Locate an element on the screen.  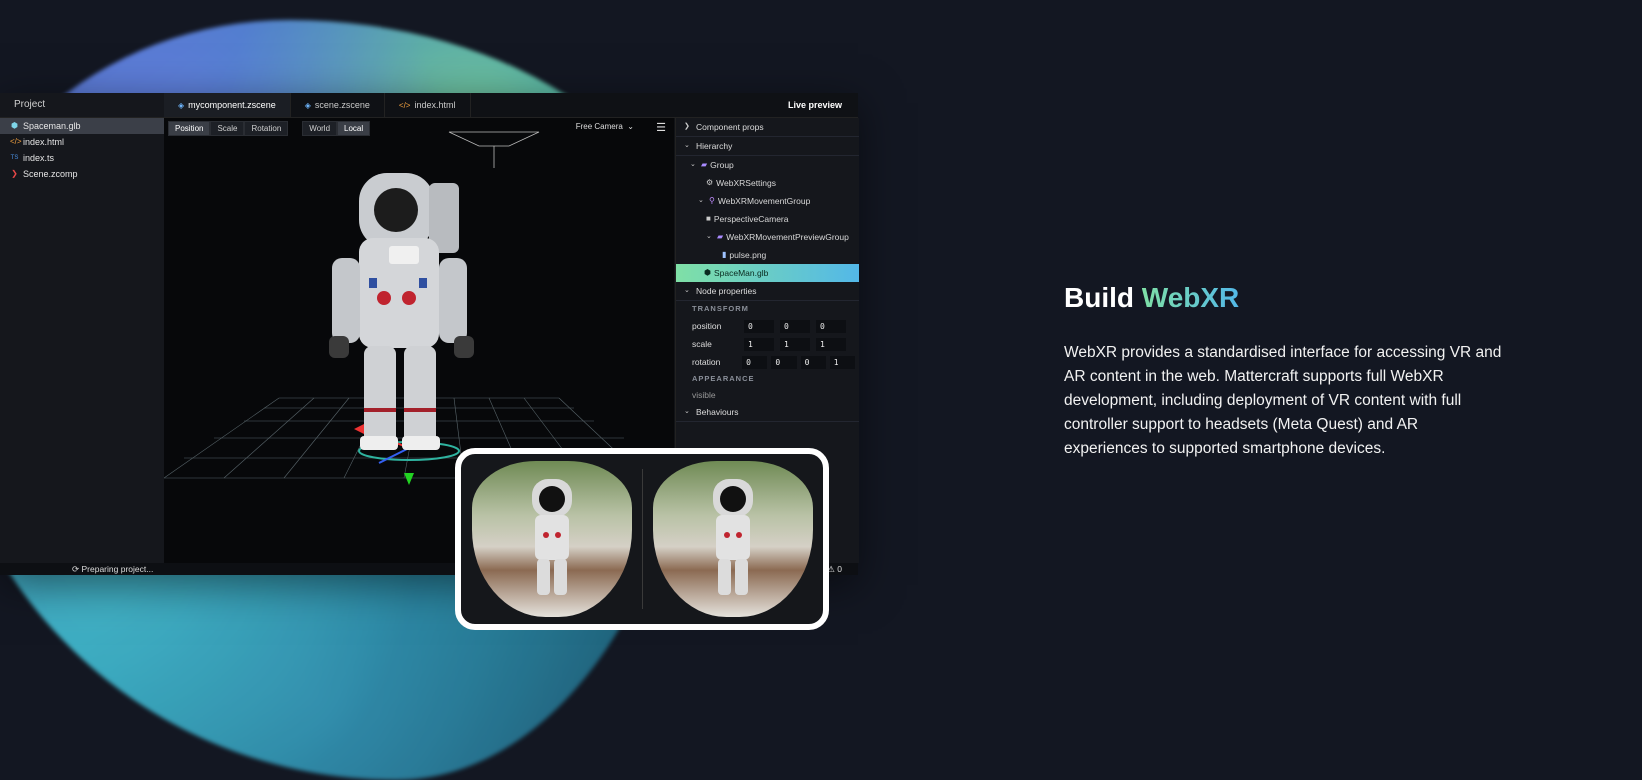
hierarchy-node-webxrmovementgroup: ⌄ ⚲ WebXRMovementGroup is located at coordinates (767, 201).